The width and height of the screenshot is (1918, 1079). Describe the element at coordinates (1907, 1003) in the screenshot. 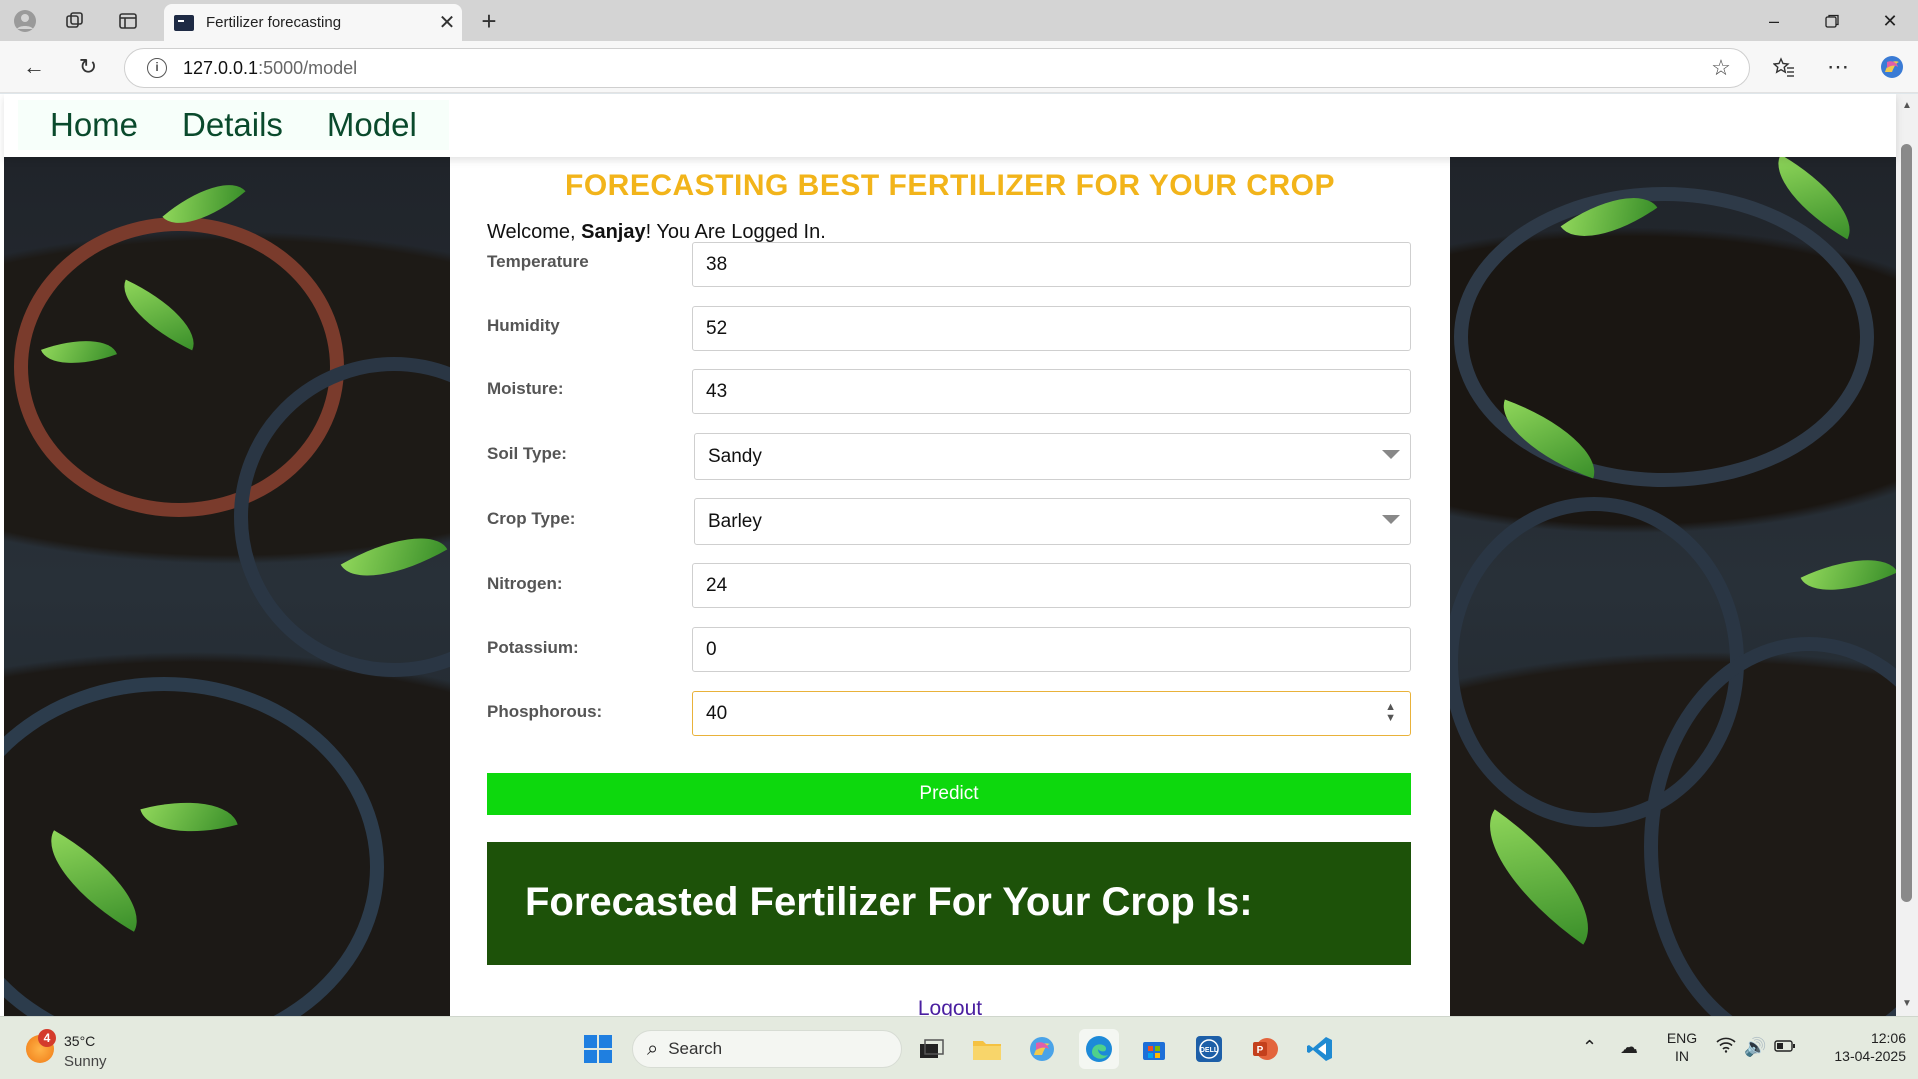

I see `scroll-down-icon: ▼` at that location.